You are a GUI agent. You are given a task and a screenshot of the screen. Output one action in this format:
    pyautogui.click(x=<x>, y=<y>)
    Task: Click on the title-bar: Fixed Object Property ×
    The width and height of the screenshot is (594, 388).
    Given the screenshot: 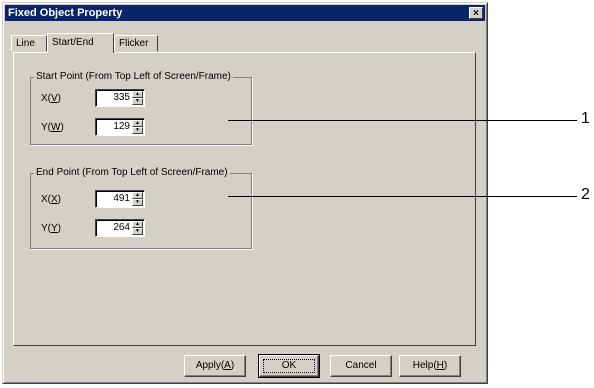 What is the action you would take?
    pyautogui.click(x=245, y=13)
    